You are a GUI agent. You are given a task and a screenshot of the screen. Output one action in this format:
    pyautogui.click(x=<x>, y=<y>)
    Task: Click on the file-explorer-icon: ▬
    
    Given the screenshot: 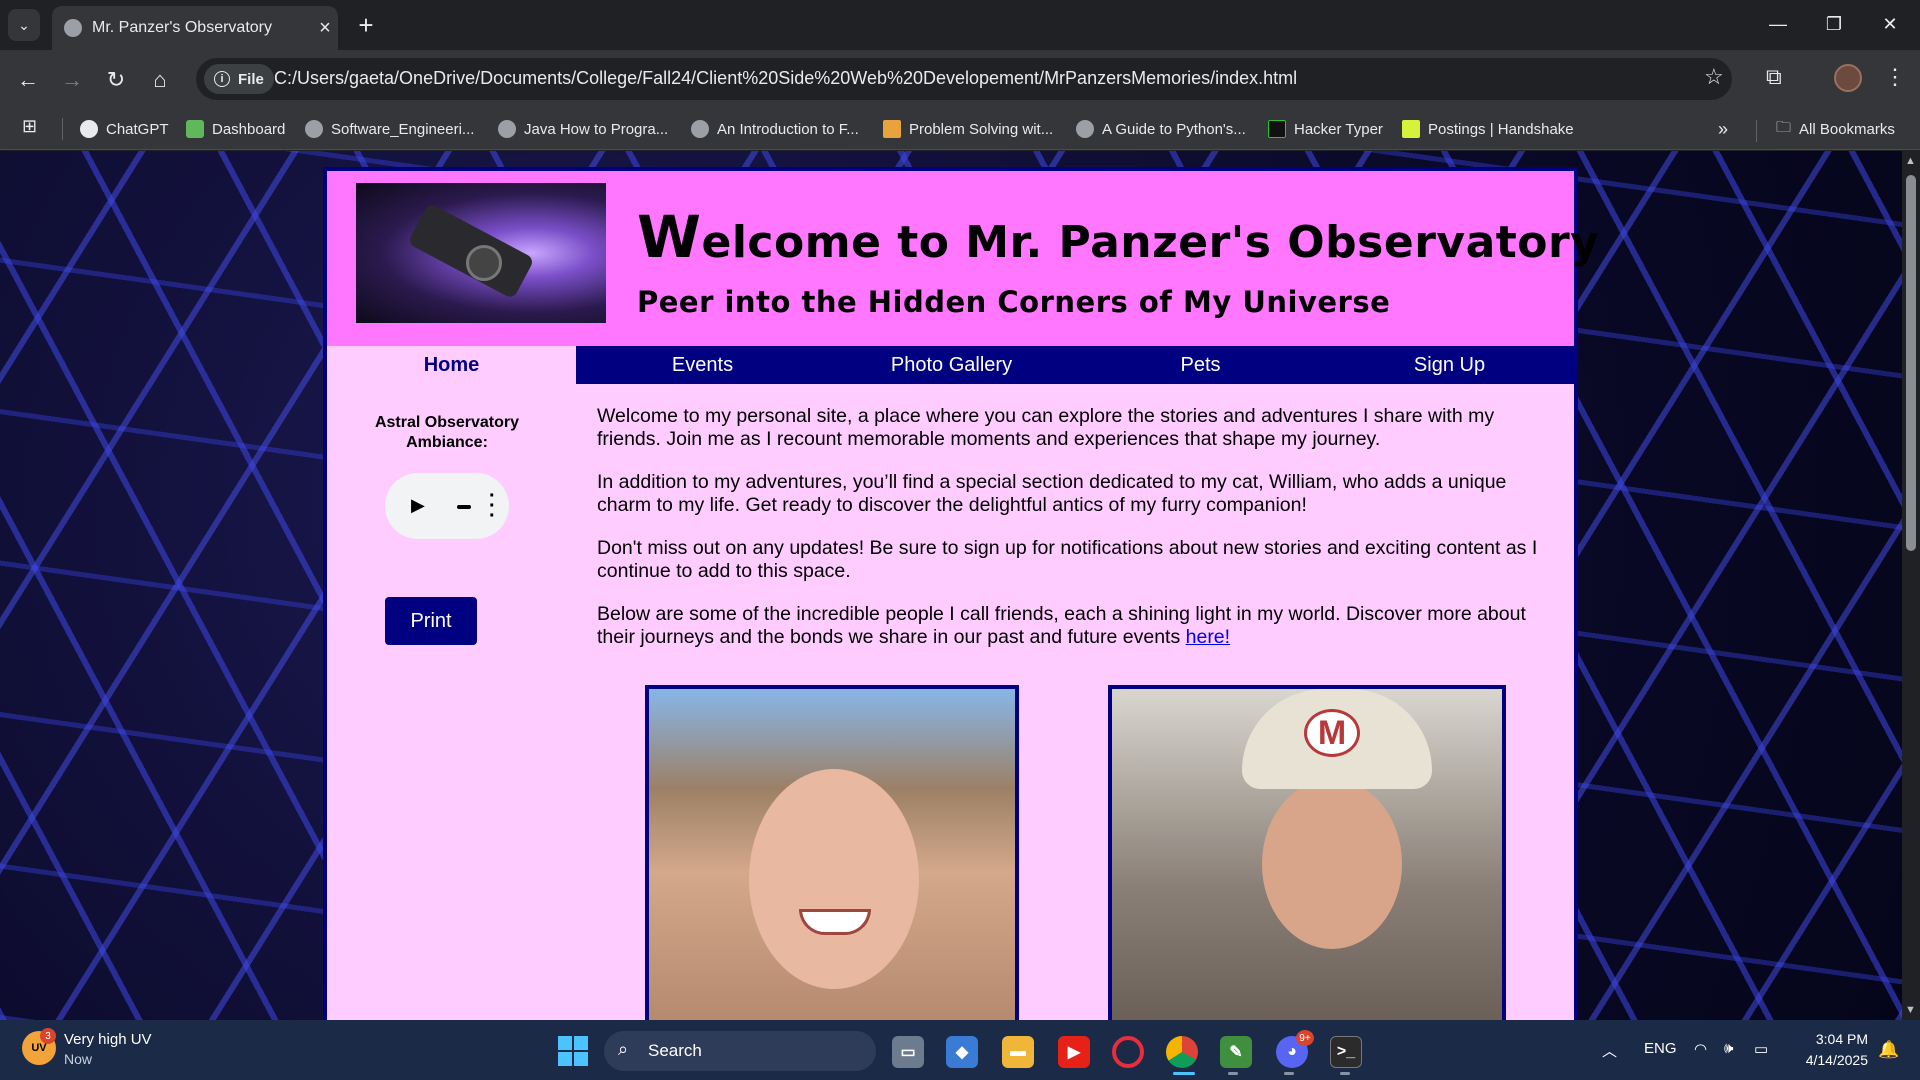 What is the action you would take?
    pyautogui.click(x=1018, y=1052)
    